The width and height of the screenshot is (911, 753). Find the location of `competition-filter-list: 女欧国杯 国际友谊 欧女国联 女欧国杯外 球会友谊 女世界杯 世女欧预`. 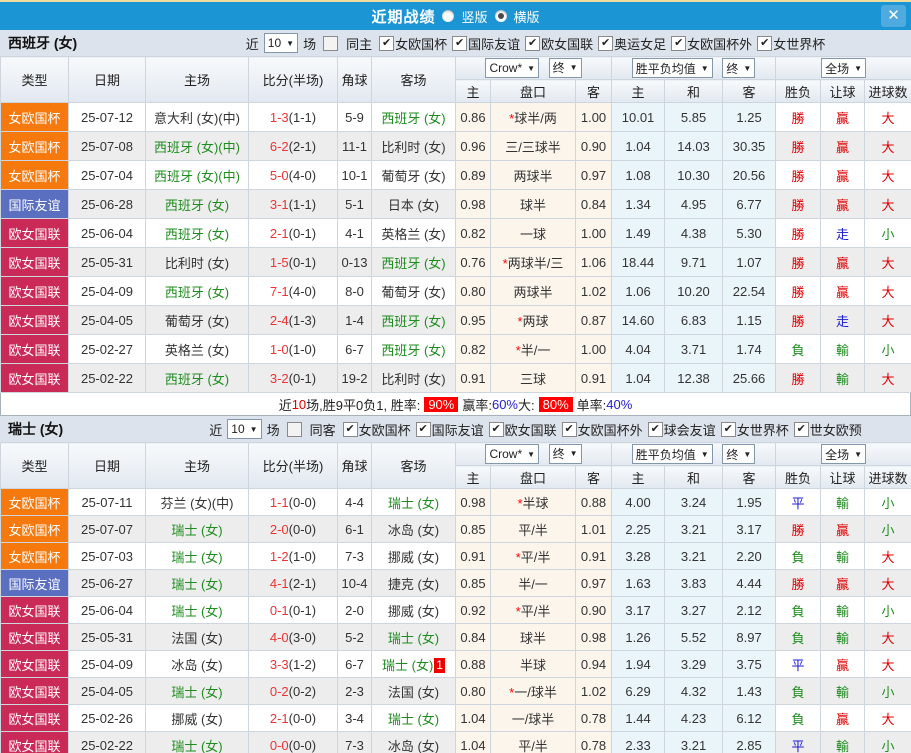

competition-filter-list: 女欧国杯 国际友谊 欧女国联 女欧国杯外 球会友谊 女世界杯 世女欧预 is located at coordinates (600, 429).